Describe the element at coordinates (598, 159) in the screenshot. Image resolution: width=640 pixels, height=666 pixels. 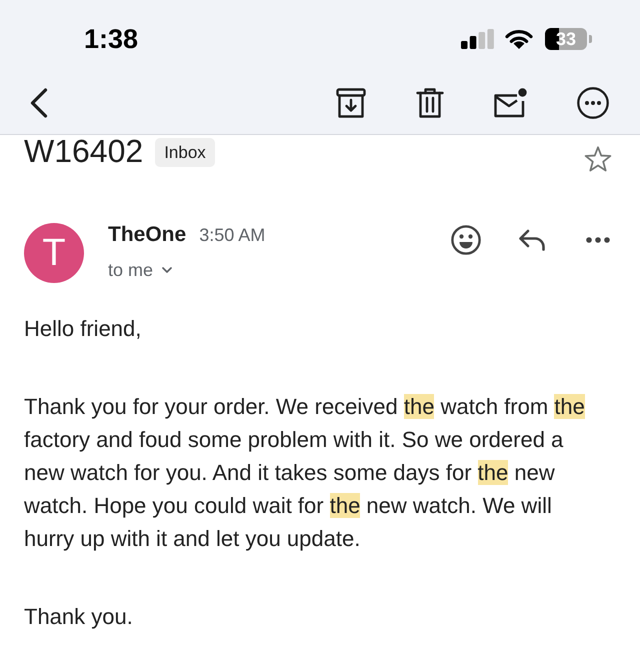
I see `star-icon` at that location.